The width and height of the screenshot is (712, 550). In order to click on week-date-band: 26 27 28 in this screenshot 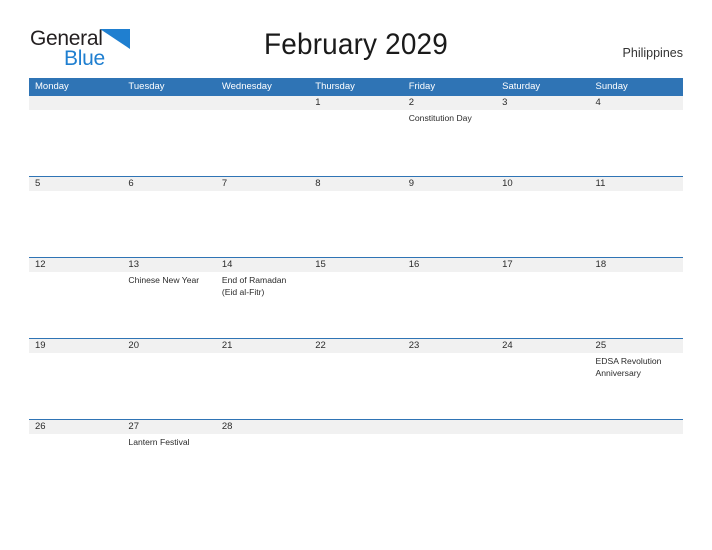, I will do `click(356, 427)`.